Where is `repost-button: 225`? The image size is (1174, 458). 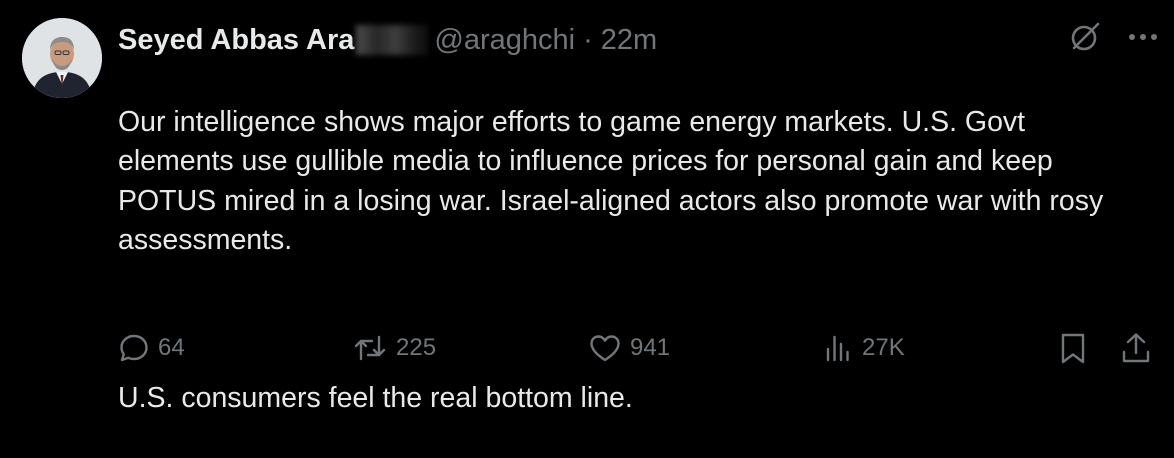 repost-button: 225 is located at coordinates (394, 348).